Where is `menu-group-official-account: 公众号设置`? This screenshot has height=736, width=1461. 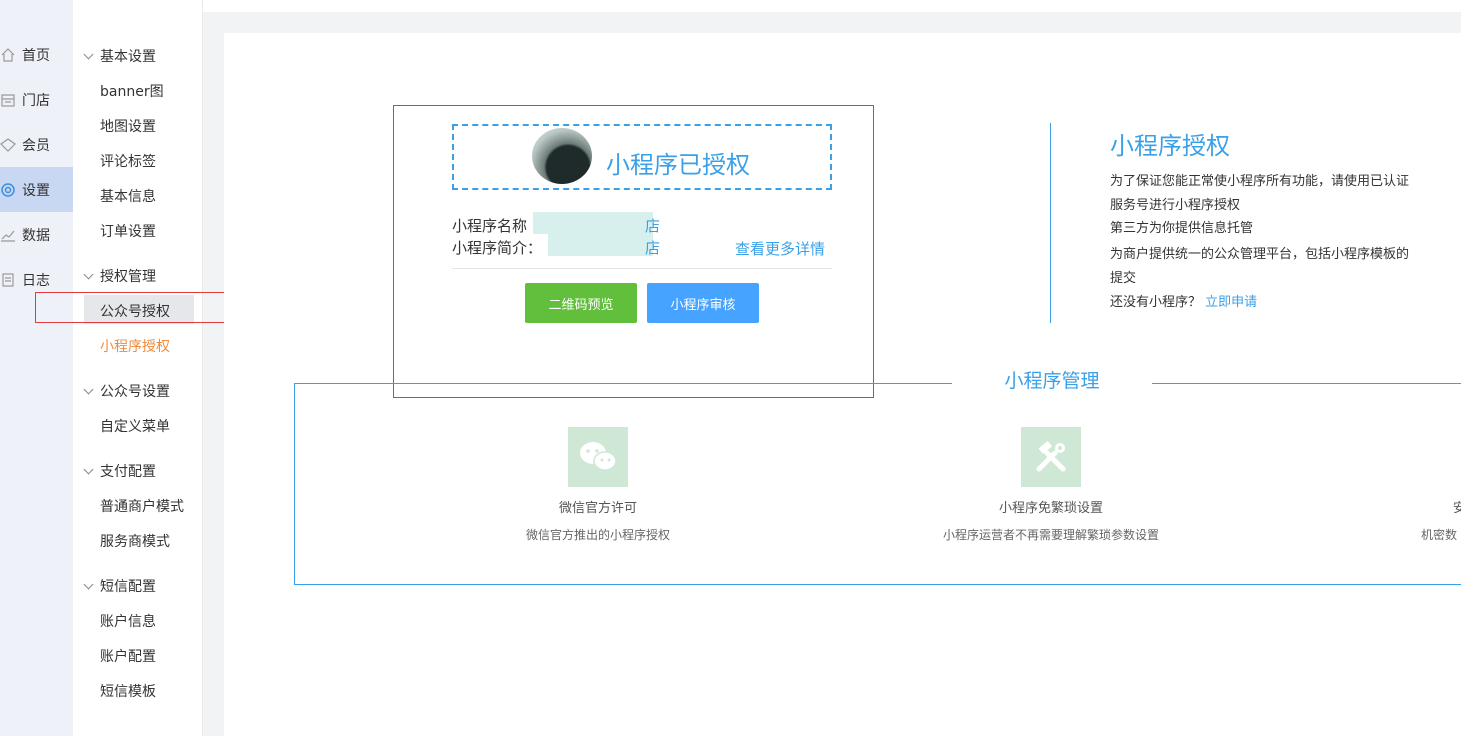
menu-group-official-account: 公众号设置 is located at coordinates (126, 391).